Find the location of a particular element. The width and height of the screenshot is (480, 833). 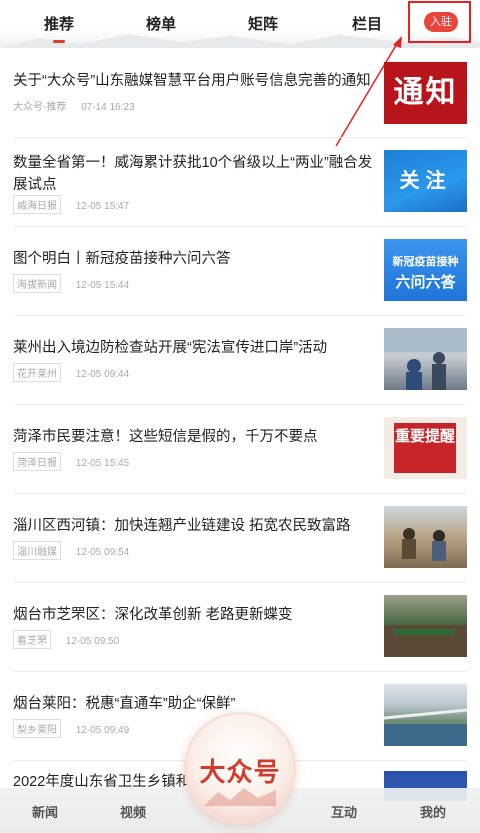

news-source: 淄川融媒 is located at coordinates (37, 550).